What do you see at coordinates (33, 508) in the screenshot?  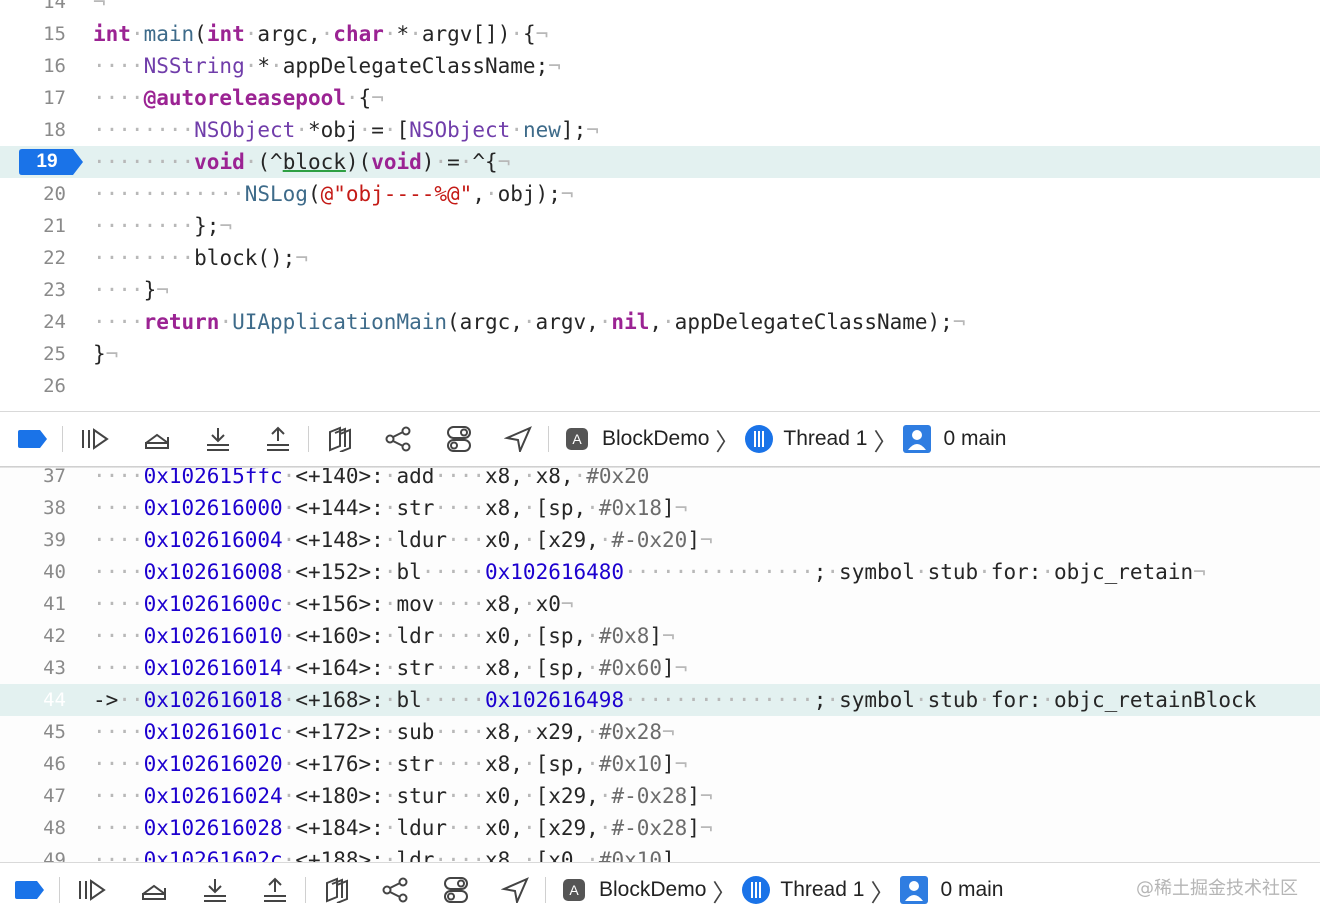 I see `line-number: 38` at bounding box center [33, 508].